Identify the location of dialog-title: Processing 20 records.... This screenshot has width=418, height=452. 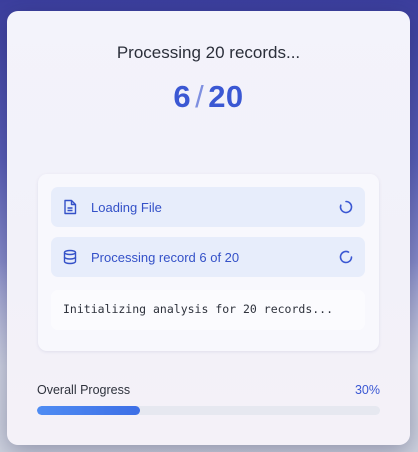
(208, 52).